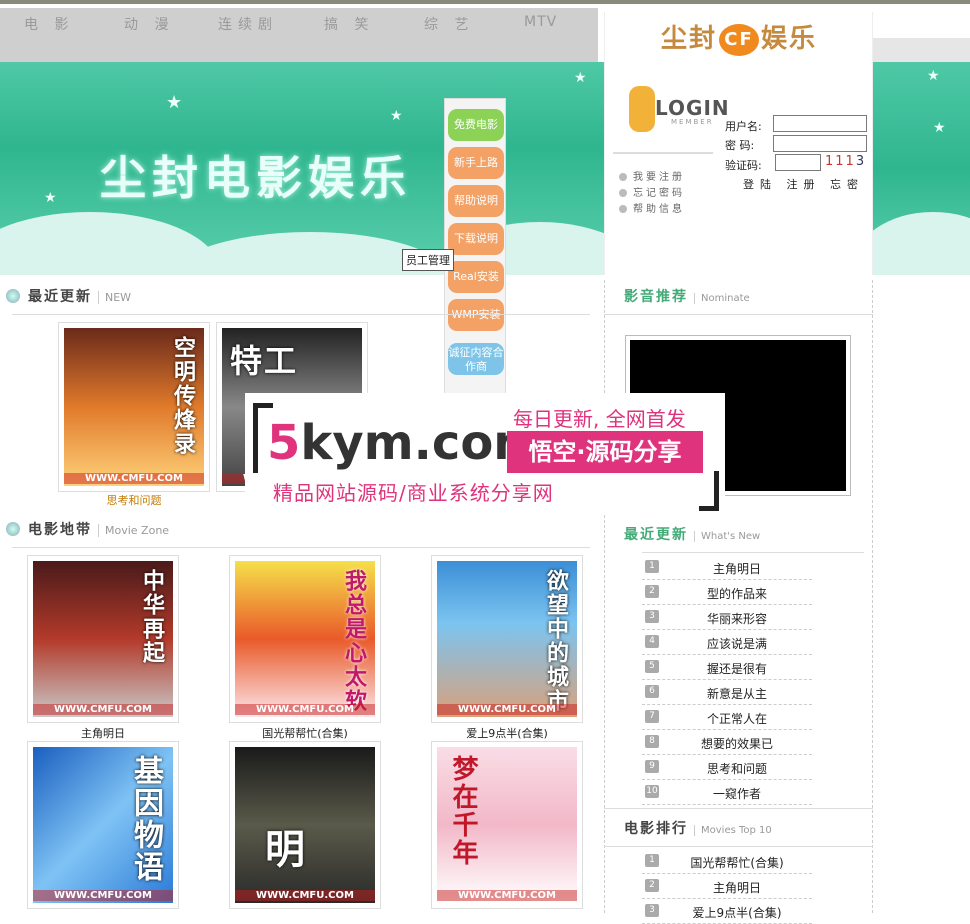  What do you see at coordinates (652, 191) in the screenshot?
I see `forgot-password-link: 忘记密码` at bounding box center [652, 191].